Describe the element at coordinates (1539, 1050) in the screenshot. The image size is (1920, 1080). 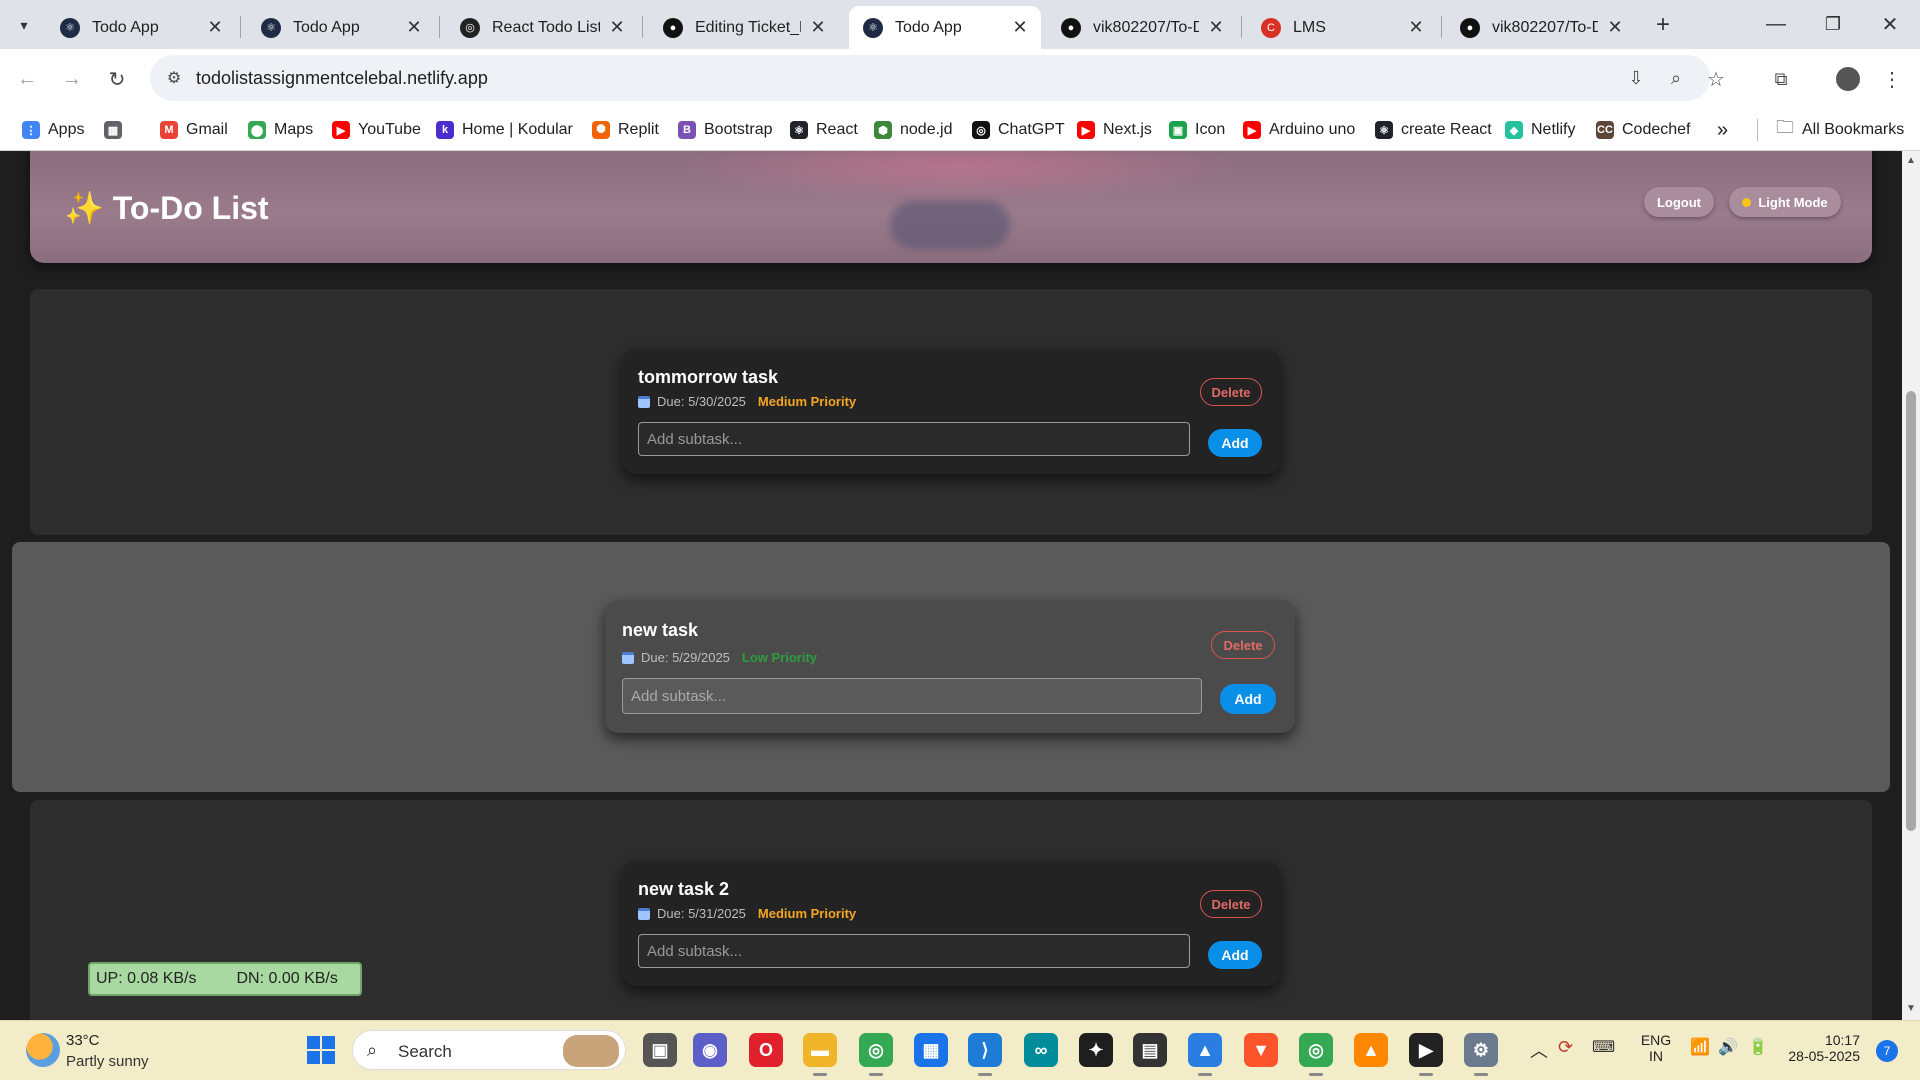
I see `tray-chevron-icon: ︿` at that location.